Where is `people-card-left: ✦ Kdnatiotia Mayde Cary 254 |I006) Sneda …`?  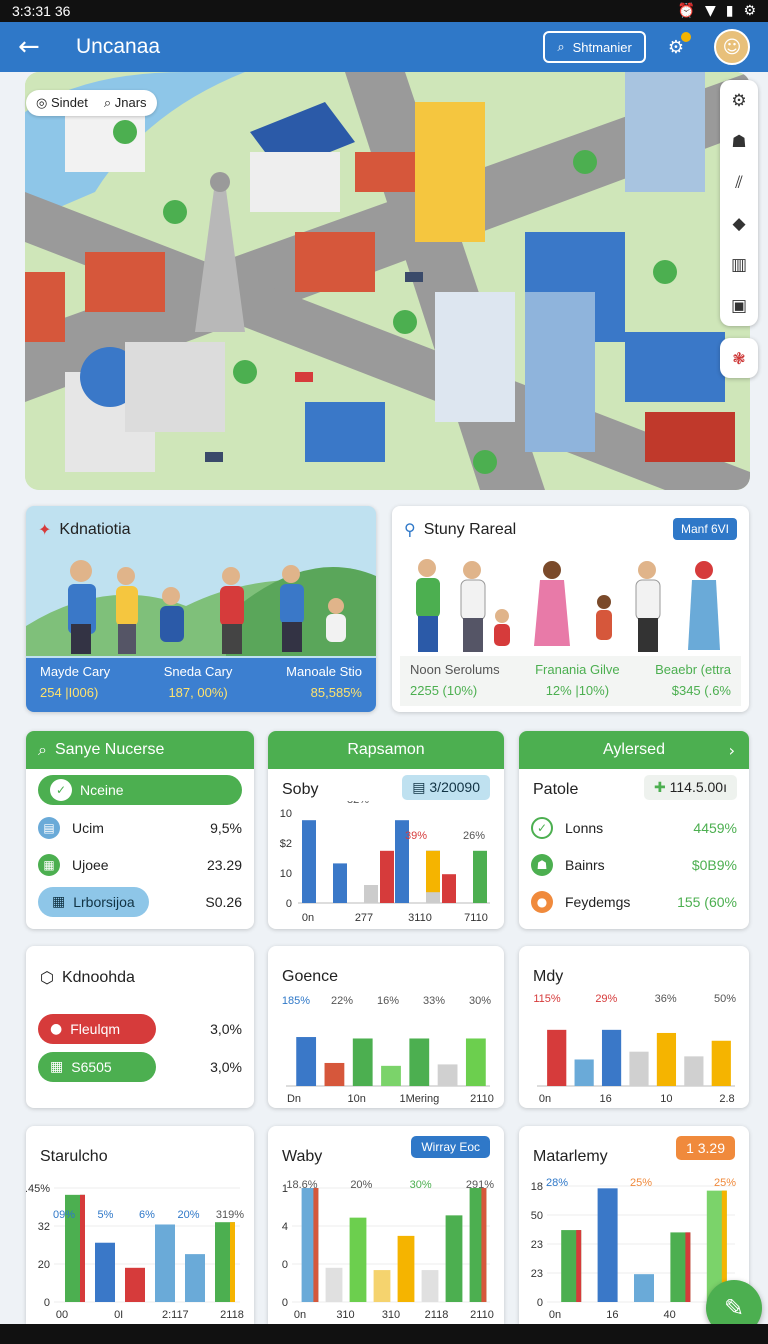 people-card-left: ✦ Kdnatiotia Mayde Cary 254 |I006) Sneda … is located at coordinates (201, 609).